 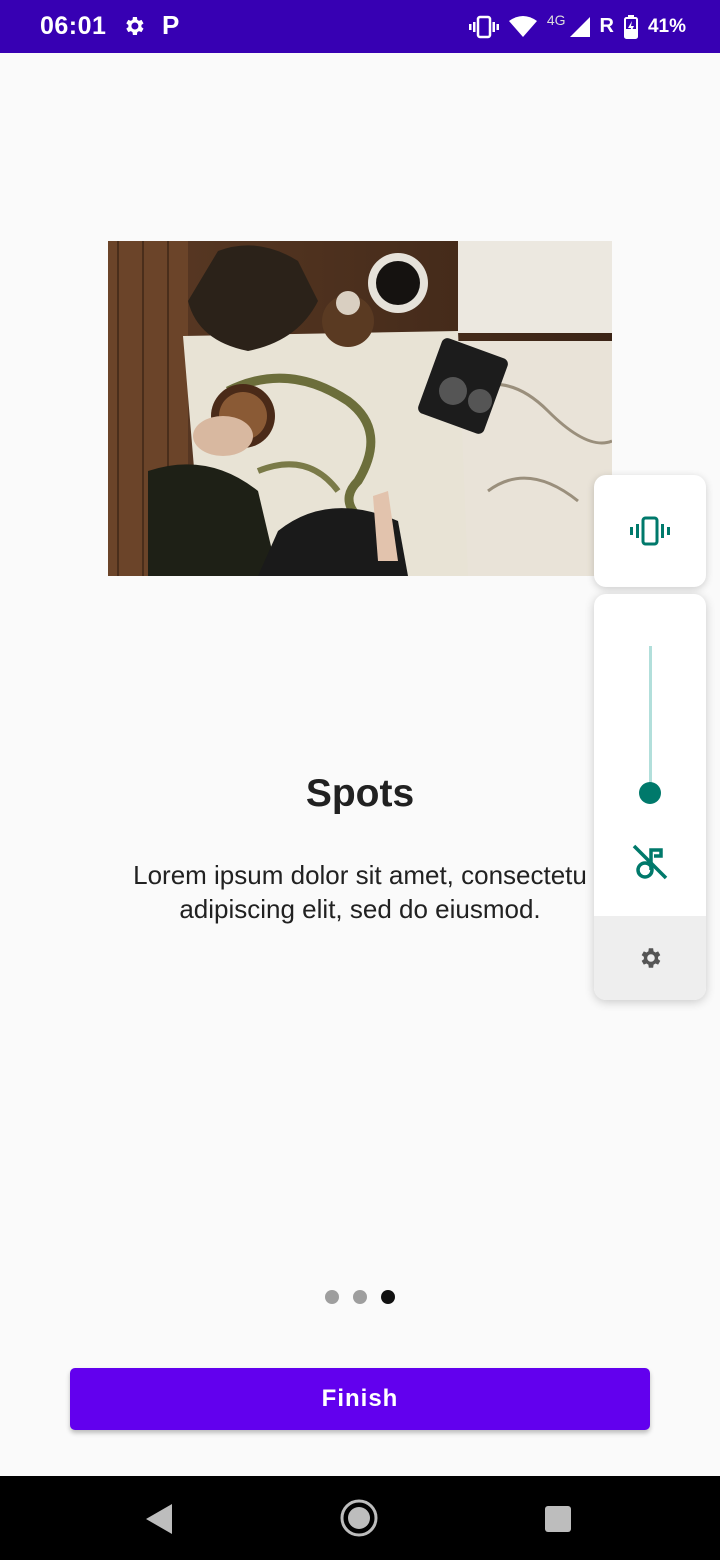 What do you see at coordinates (159, 1519) in the screenshot?
I see `back-icon` at bounding box center [159, 1519].